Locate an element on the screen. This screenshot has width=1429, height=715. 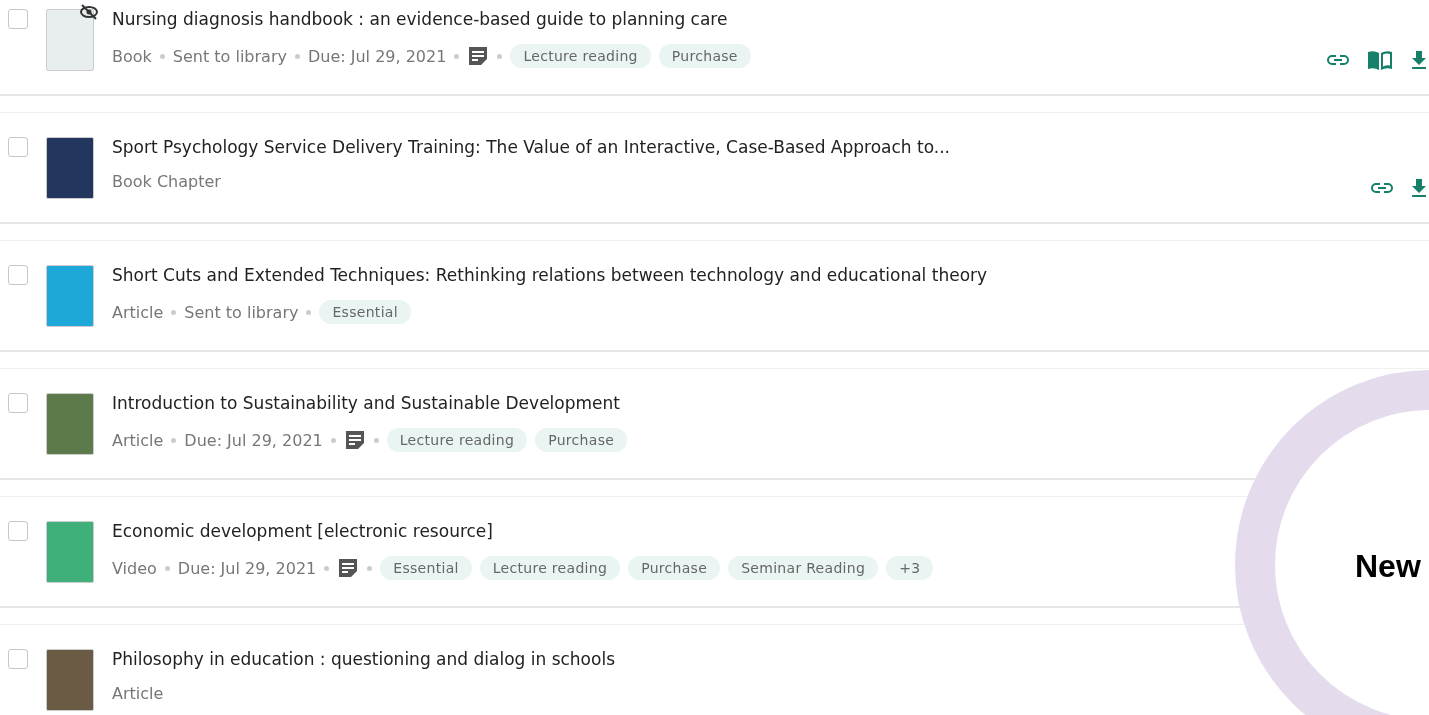
tag-chip: +3 is located at coordinates (910, 568).